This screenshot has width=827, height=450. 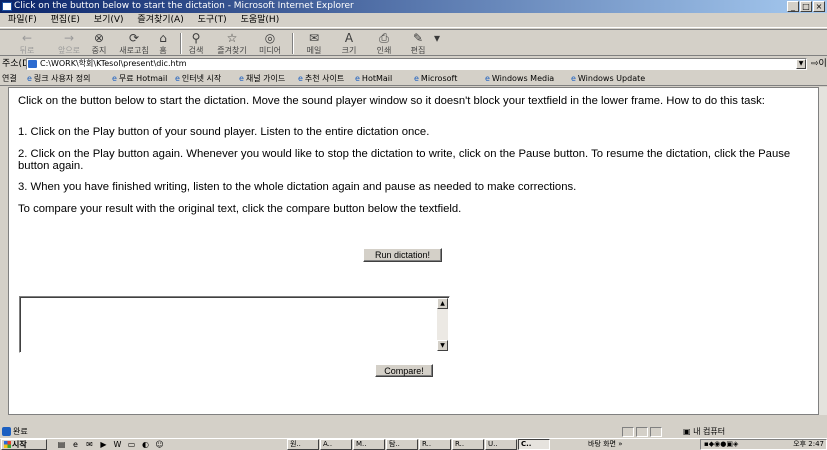 I want to click on computer-icon: ▣, so click(x=688, y=431).